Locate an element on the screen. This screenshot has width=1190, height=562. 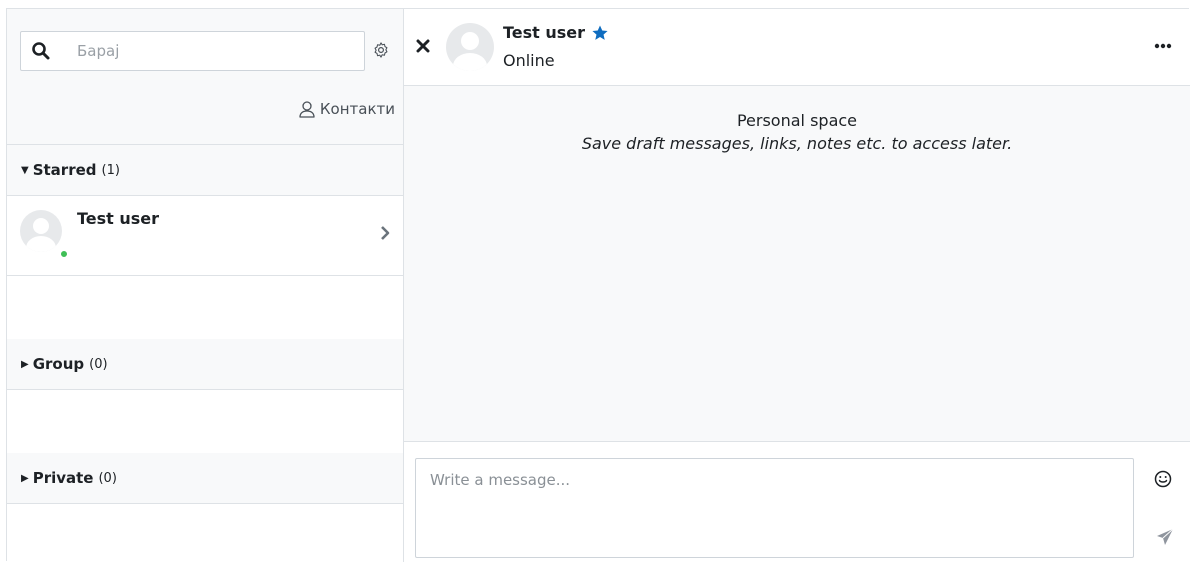
more-icon is located at coordinates (1163, 46).